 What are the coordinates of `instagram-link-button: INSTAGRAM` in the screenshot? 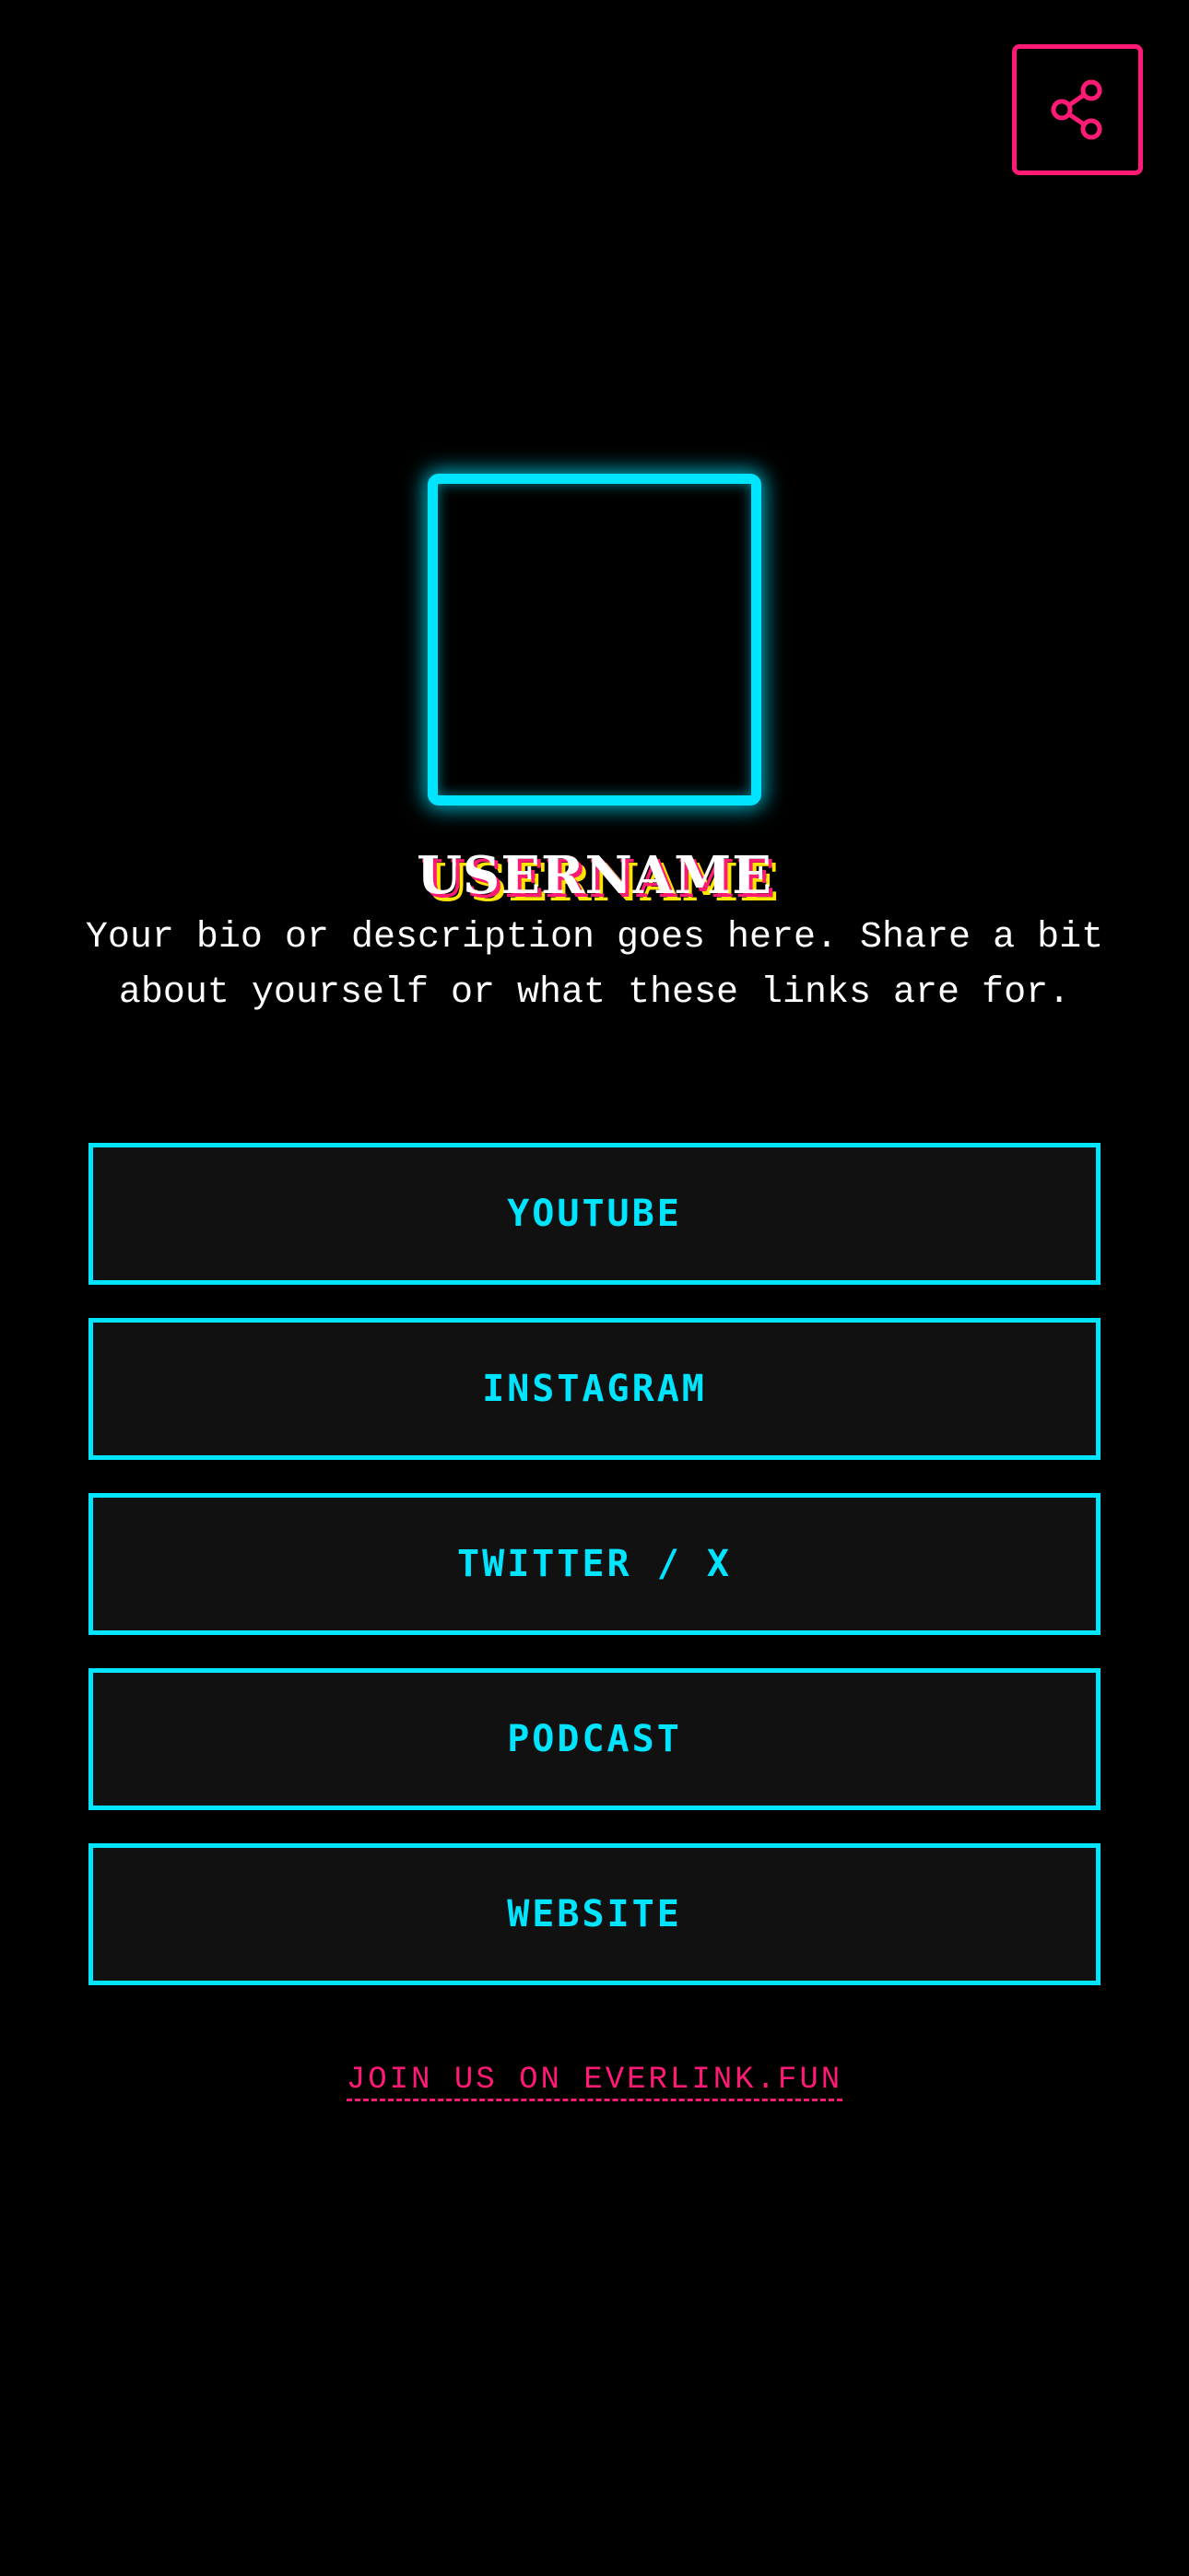 It's located at (594, 1389).